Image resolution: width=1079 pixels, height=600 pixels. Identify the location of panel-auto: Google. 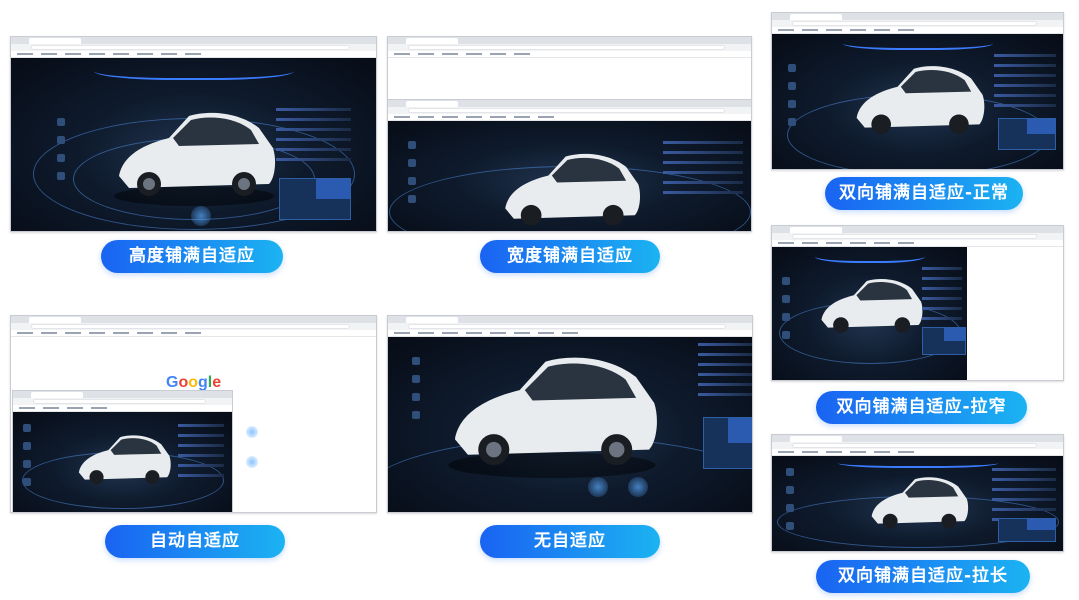
(193, 414).